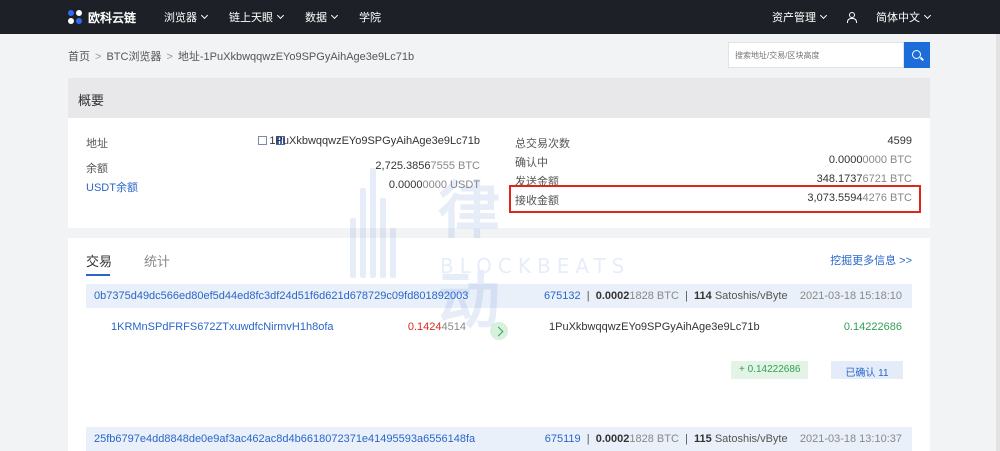 The width and height of the screenshot is (1000, 451). I want to click on tx-input-amount: 0.14244514, so click(436, 327).